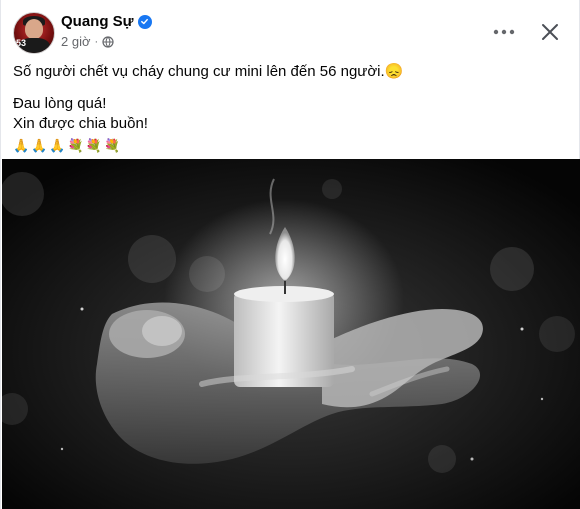 This screenshot has height=509, width=580. I want to click on post-text-line-3: Xin được chia buồn!, so click(80, 123).